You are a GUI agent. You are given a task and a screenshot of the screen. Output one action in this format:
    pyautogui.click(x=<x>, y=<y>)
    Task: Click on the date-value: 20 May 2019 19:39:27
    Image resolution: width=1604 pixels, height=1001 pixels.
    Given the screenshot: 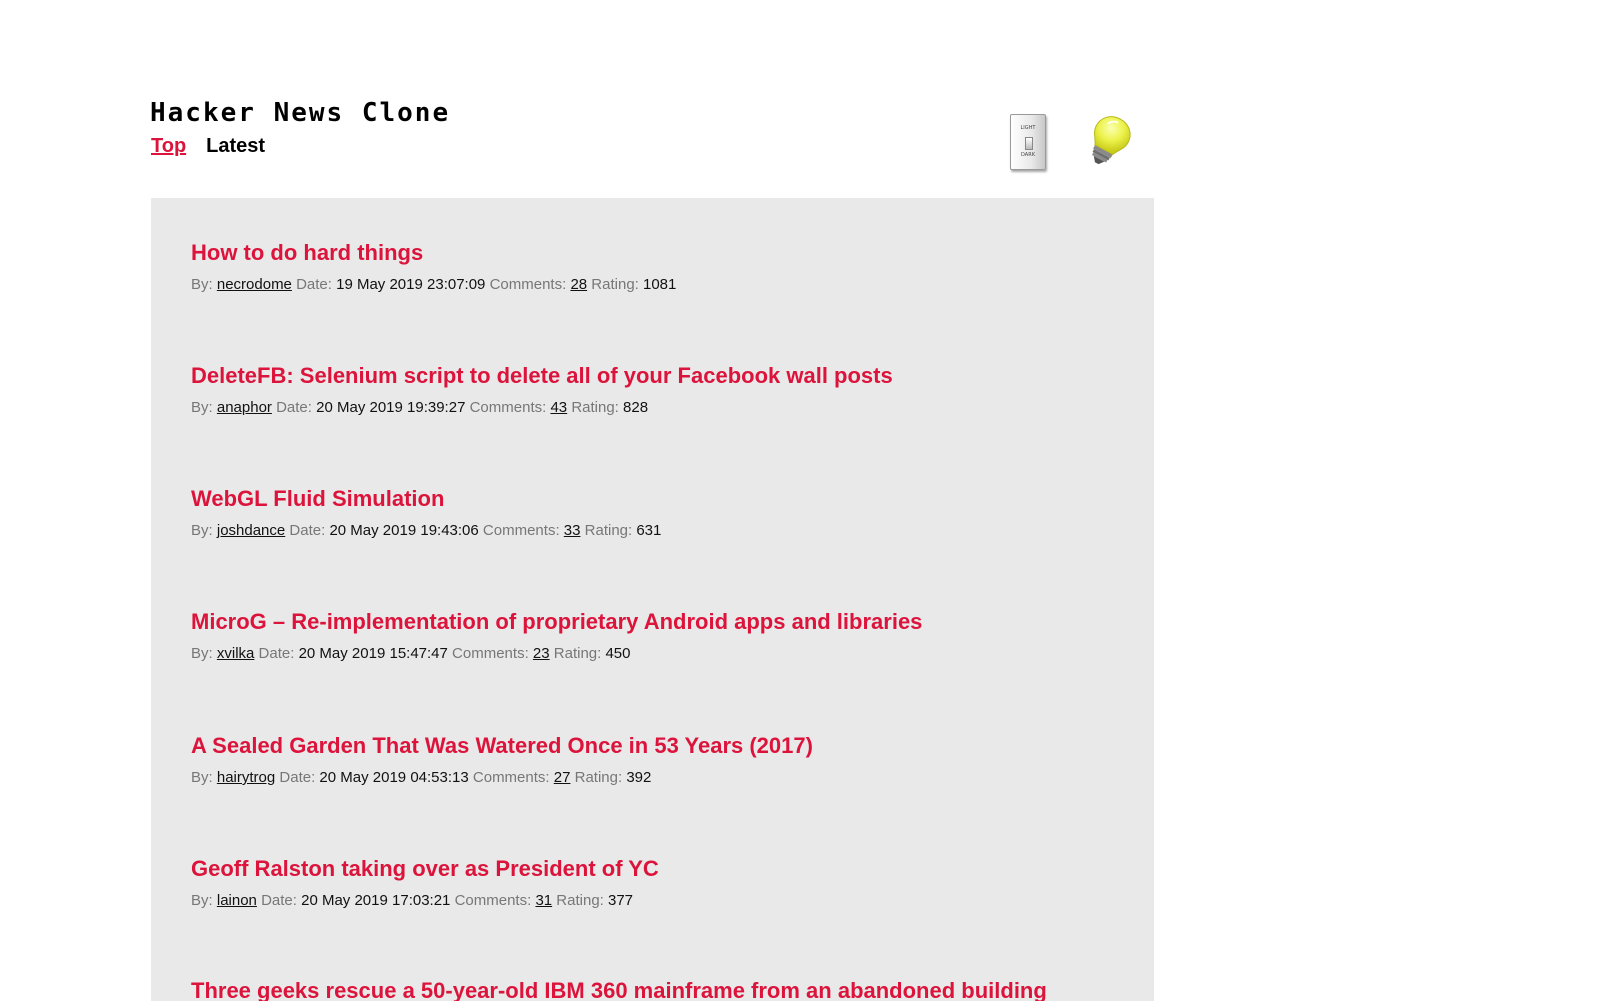 What is the action you would take?
    pyautogui.click(x=391, y=407)
    